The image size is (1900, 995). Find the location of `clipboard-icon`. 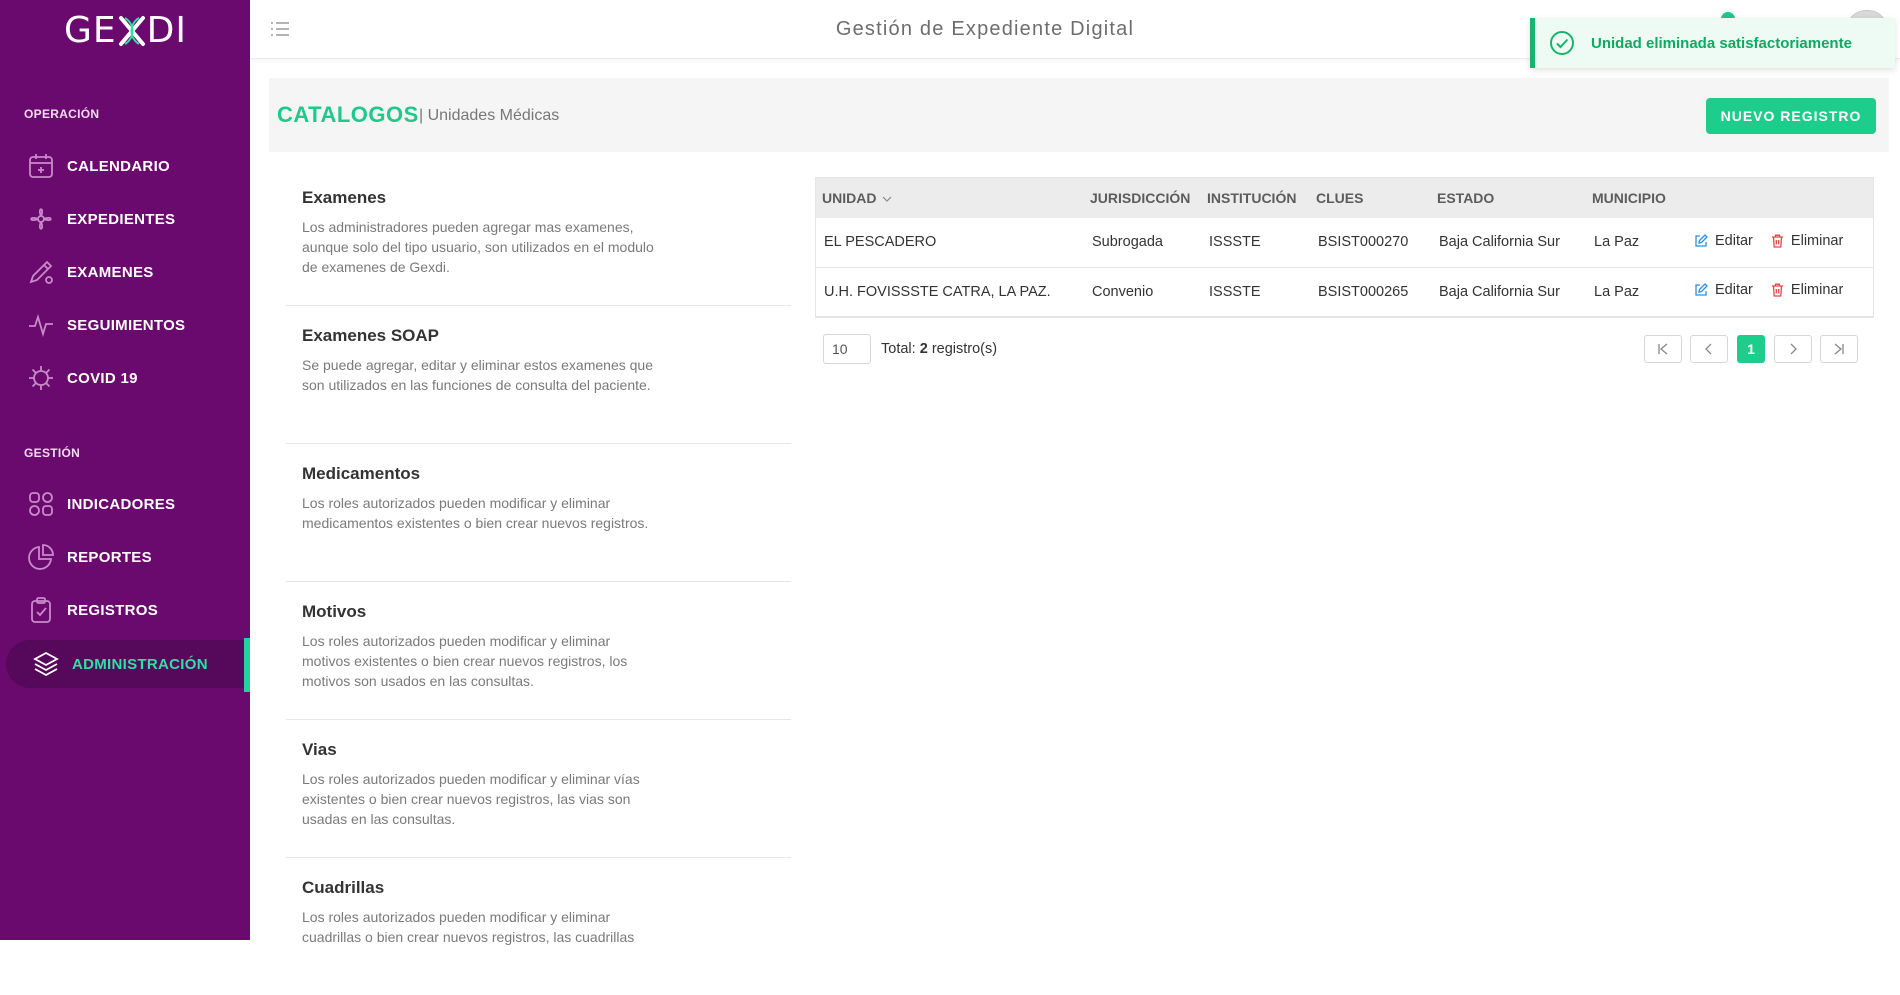

clipboard-icon is located at coordinates (41, 610).